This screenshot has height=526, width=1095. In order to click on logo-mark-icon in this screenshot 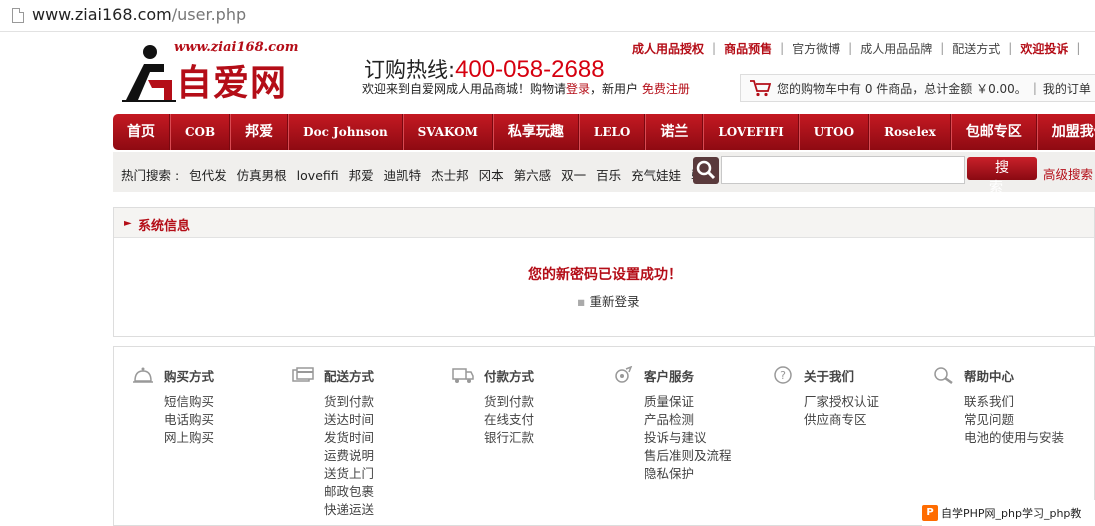, I will do `click(149, 73)`.